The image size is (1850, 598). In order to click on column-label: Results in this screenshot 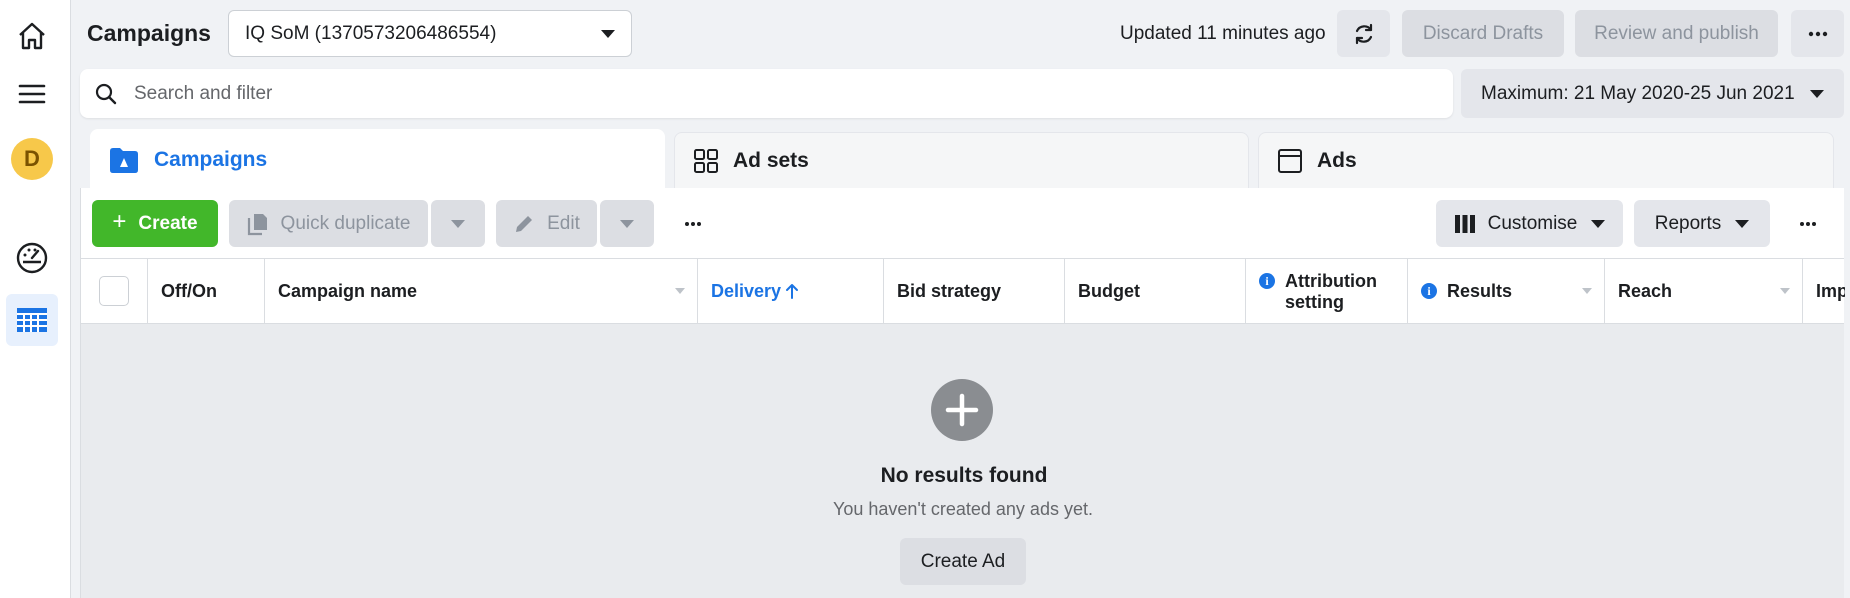, I will do `click(1480, 290)`.